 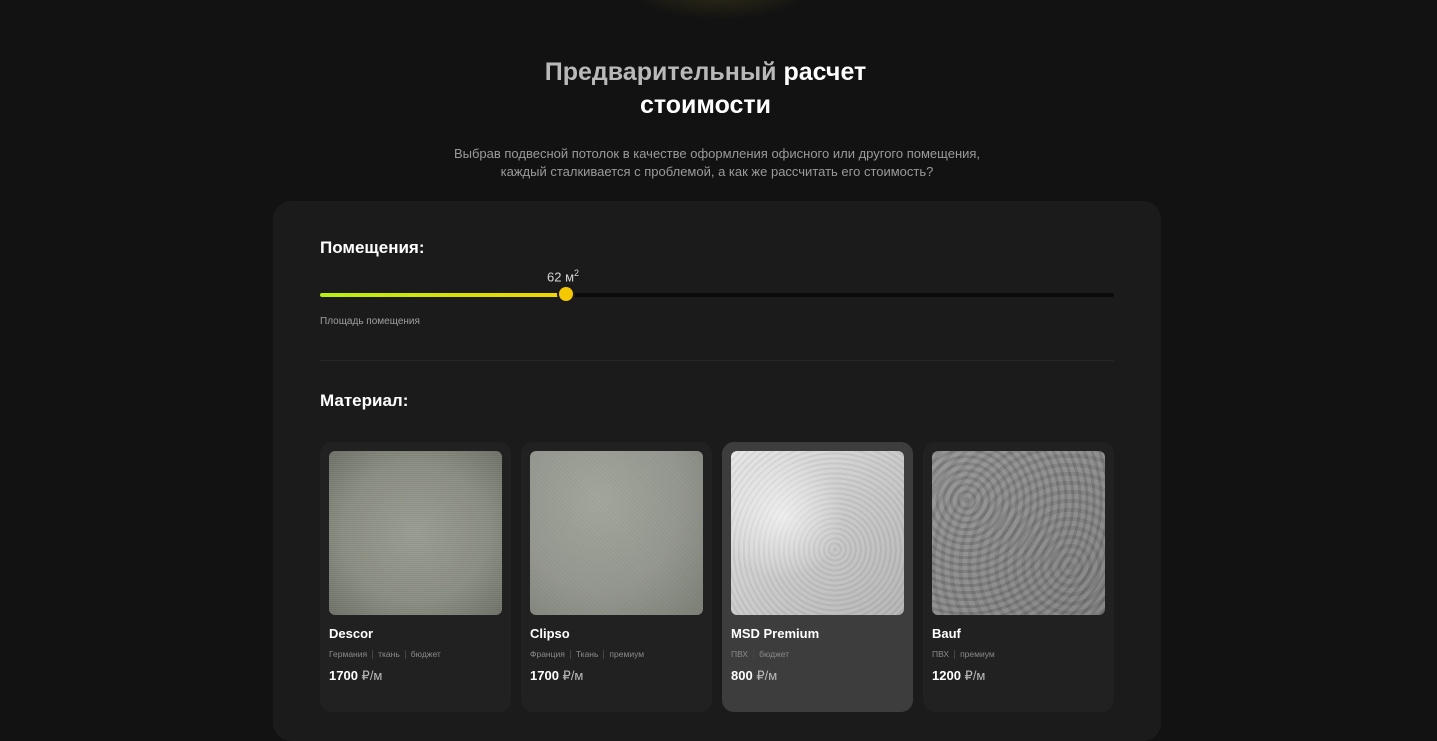 I want to click on area-slider-fill, so click(x=443, y=295).